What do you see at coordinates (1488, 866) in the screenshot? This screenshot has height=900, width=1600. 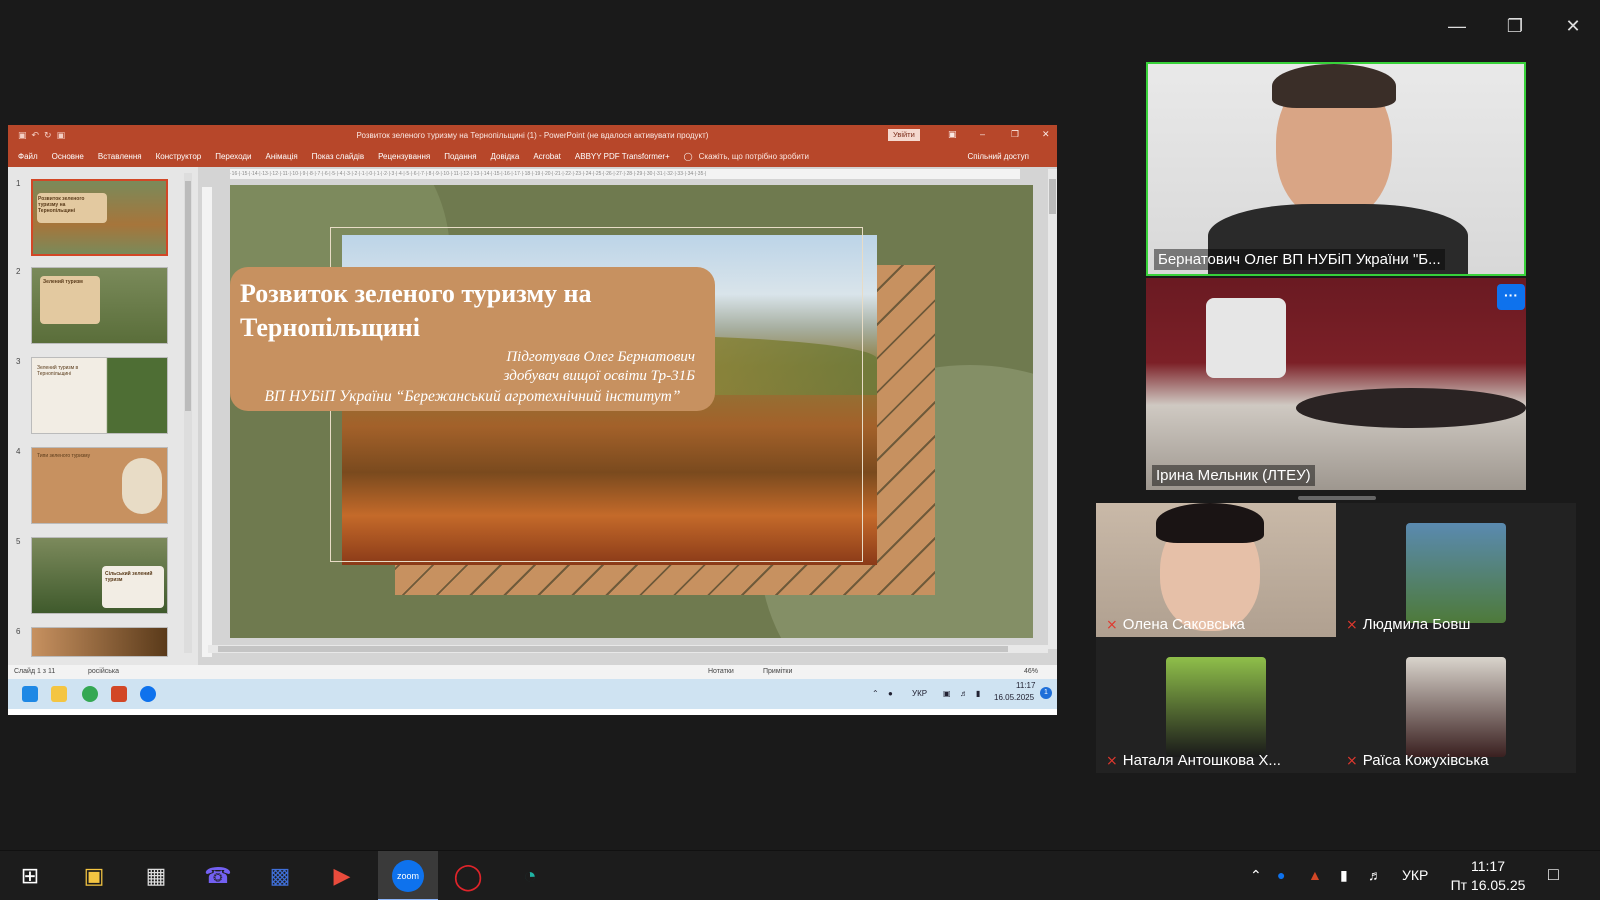 I see `clock-time: 11:17` at bounding box center [1488, 866].